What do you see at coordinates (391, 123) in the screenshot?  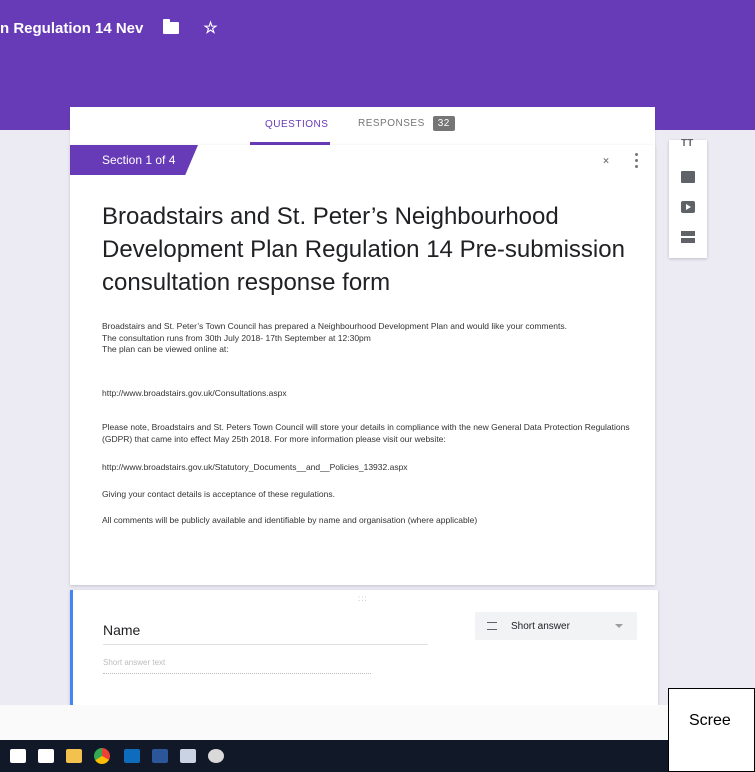 I see `tab-responses-label: RESPONSES` at bounding box center [391, 123].